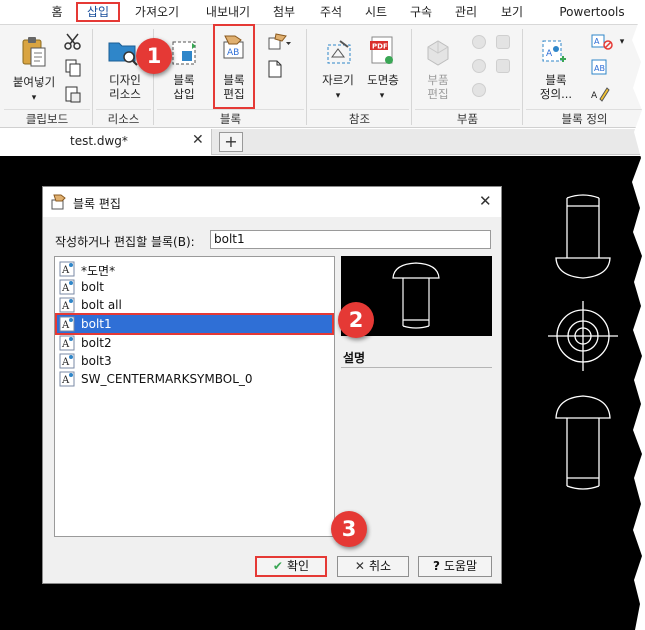 The height and width of the screenshot is (630, 645). What do you see at coordinates (359, 566) in the screenshot?
I see `cross-icon: ✕` at bounding box center [359, 566].